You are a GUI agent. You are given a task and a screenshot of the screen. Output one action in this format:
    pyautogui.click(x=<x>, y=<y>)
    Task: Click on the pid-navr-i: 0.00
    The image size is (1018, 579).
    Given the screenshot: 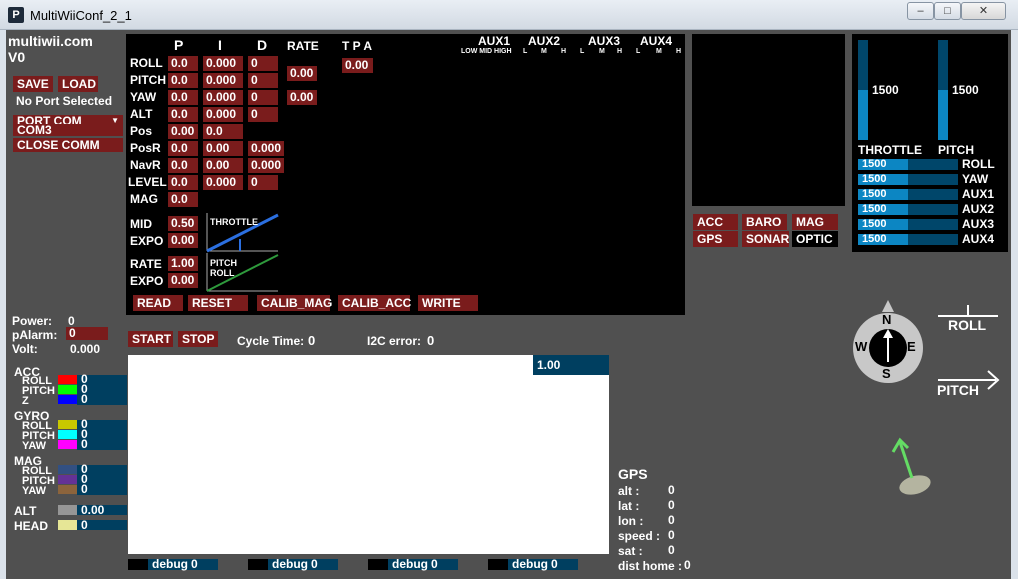 What is the action you would take?
    pyautogui.click(x=223, y=165)
    